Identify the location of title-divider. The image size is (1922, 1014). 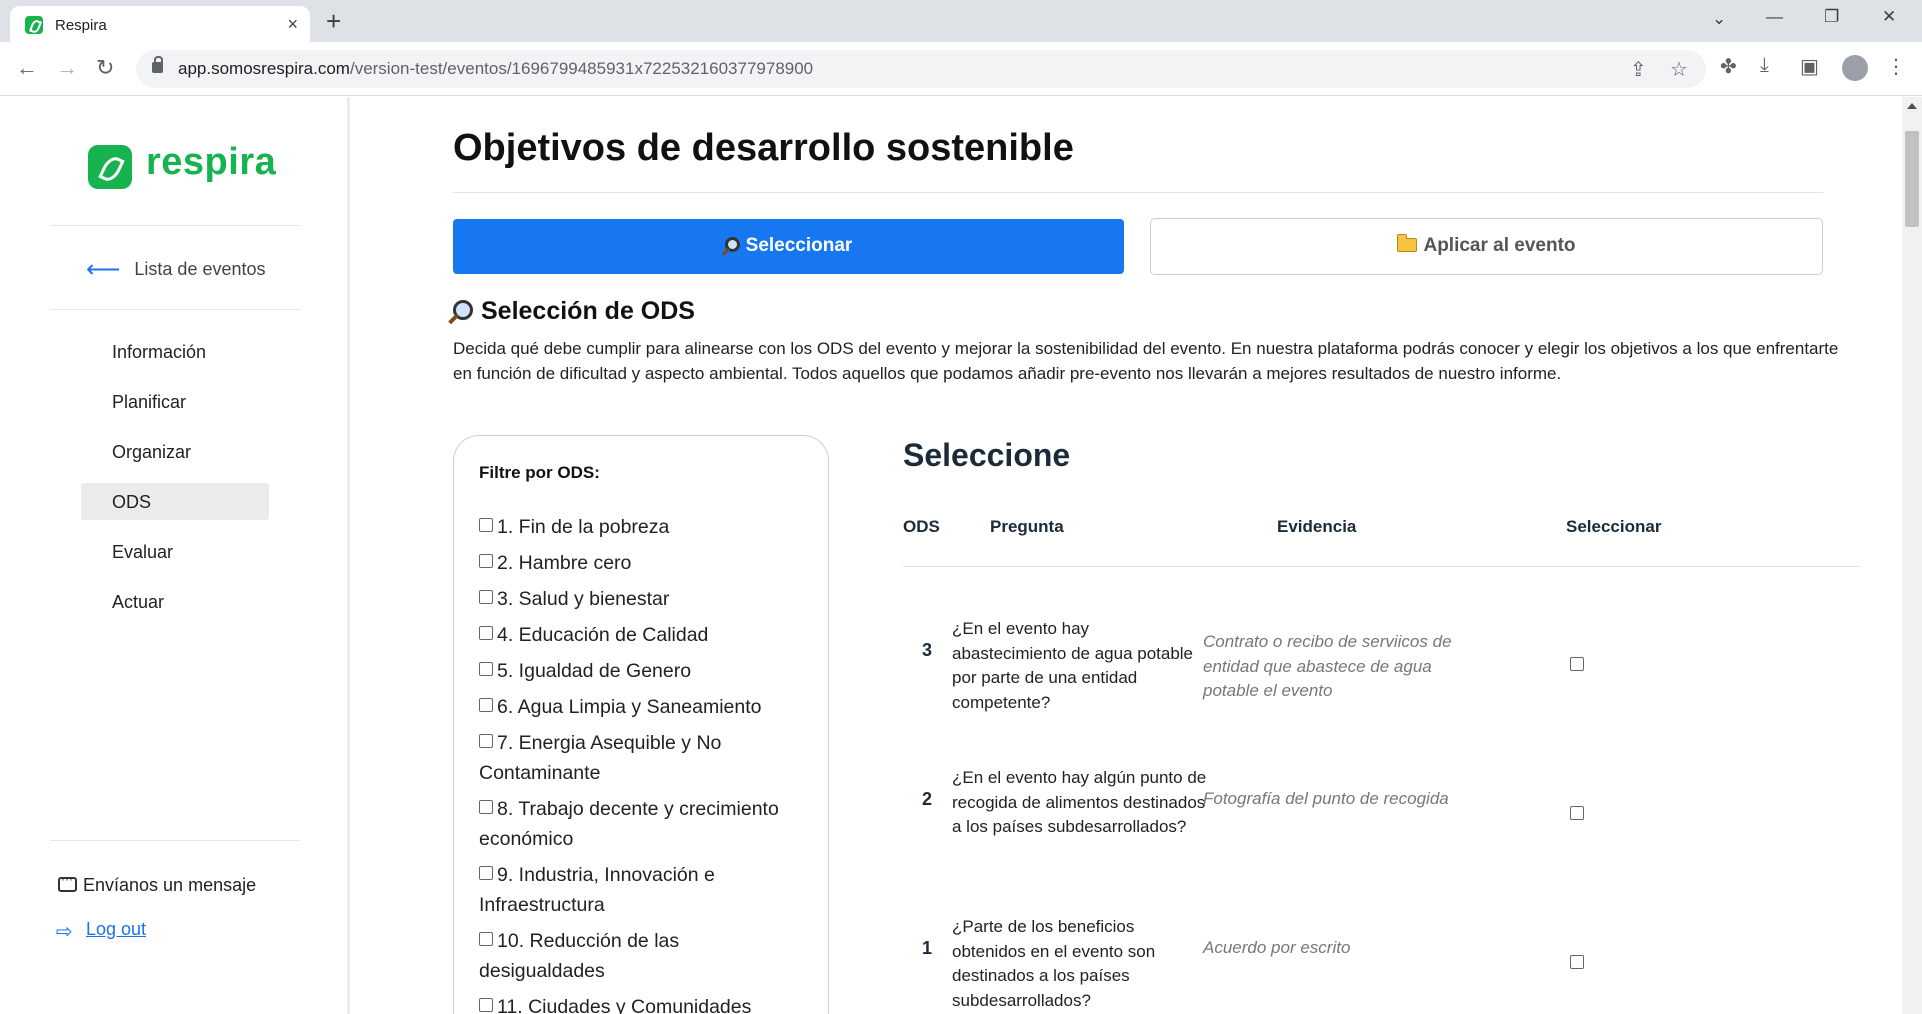
(1138, 192).